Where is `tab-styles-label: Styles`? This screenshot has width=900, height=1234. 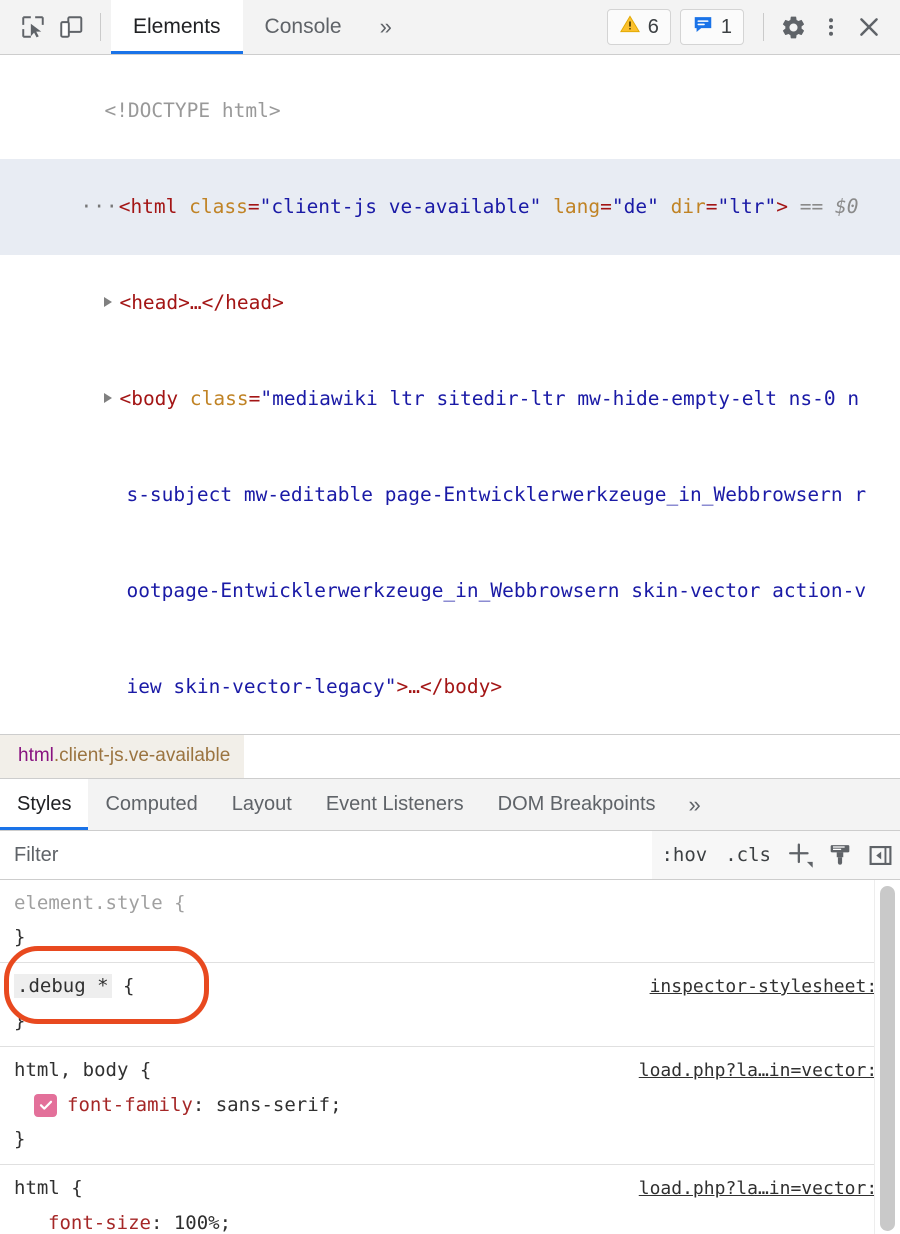
tab-styles-label: Styles is located at coordinates (44, 804).